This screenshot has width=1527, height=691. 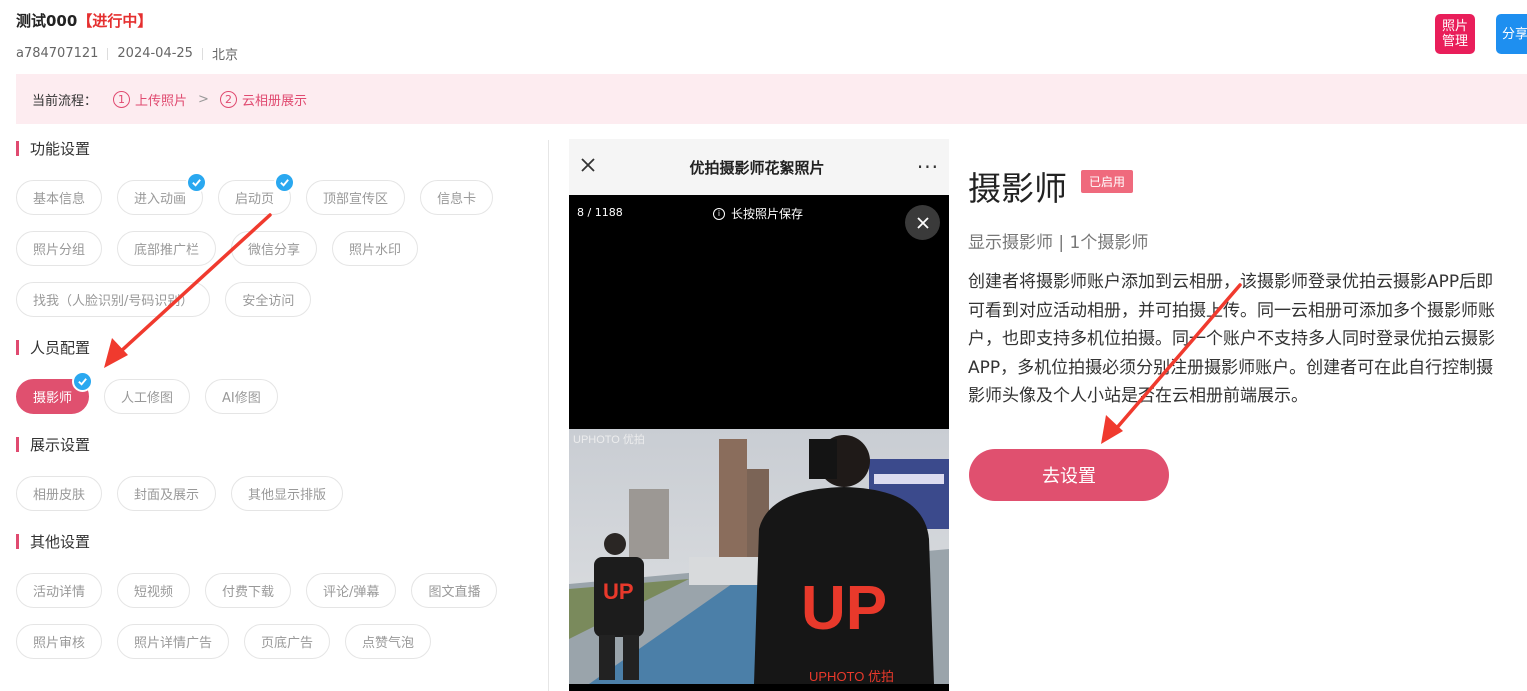 What do you see at coordinates (155, 53) in the screenshot?
I see `event-date: 2024-04-25` at bounding box center [155, 53].